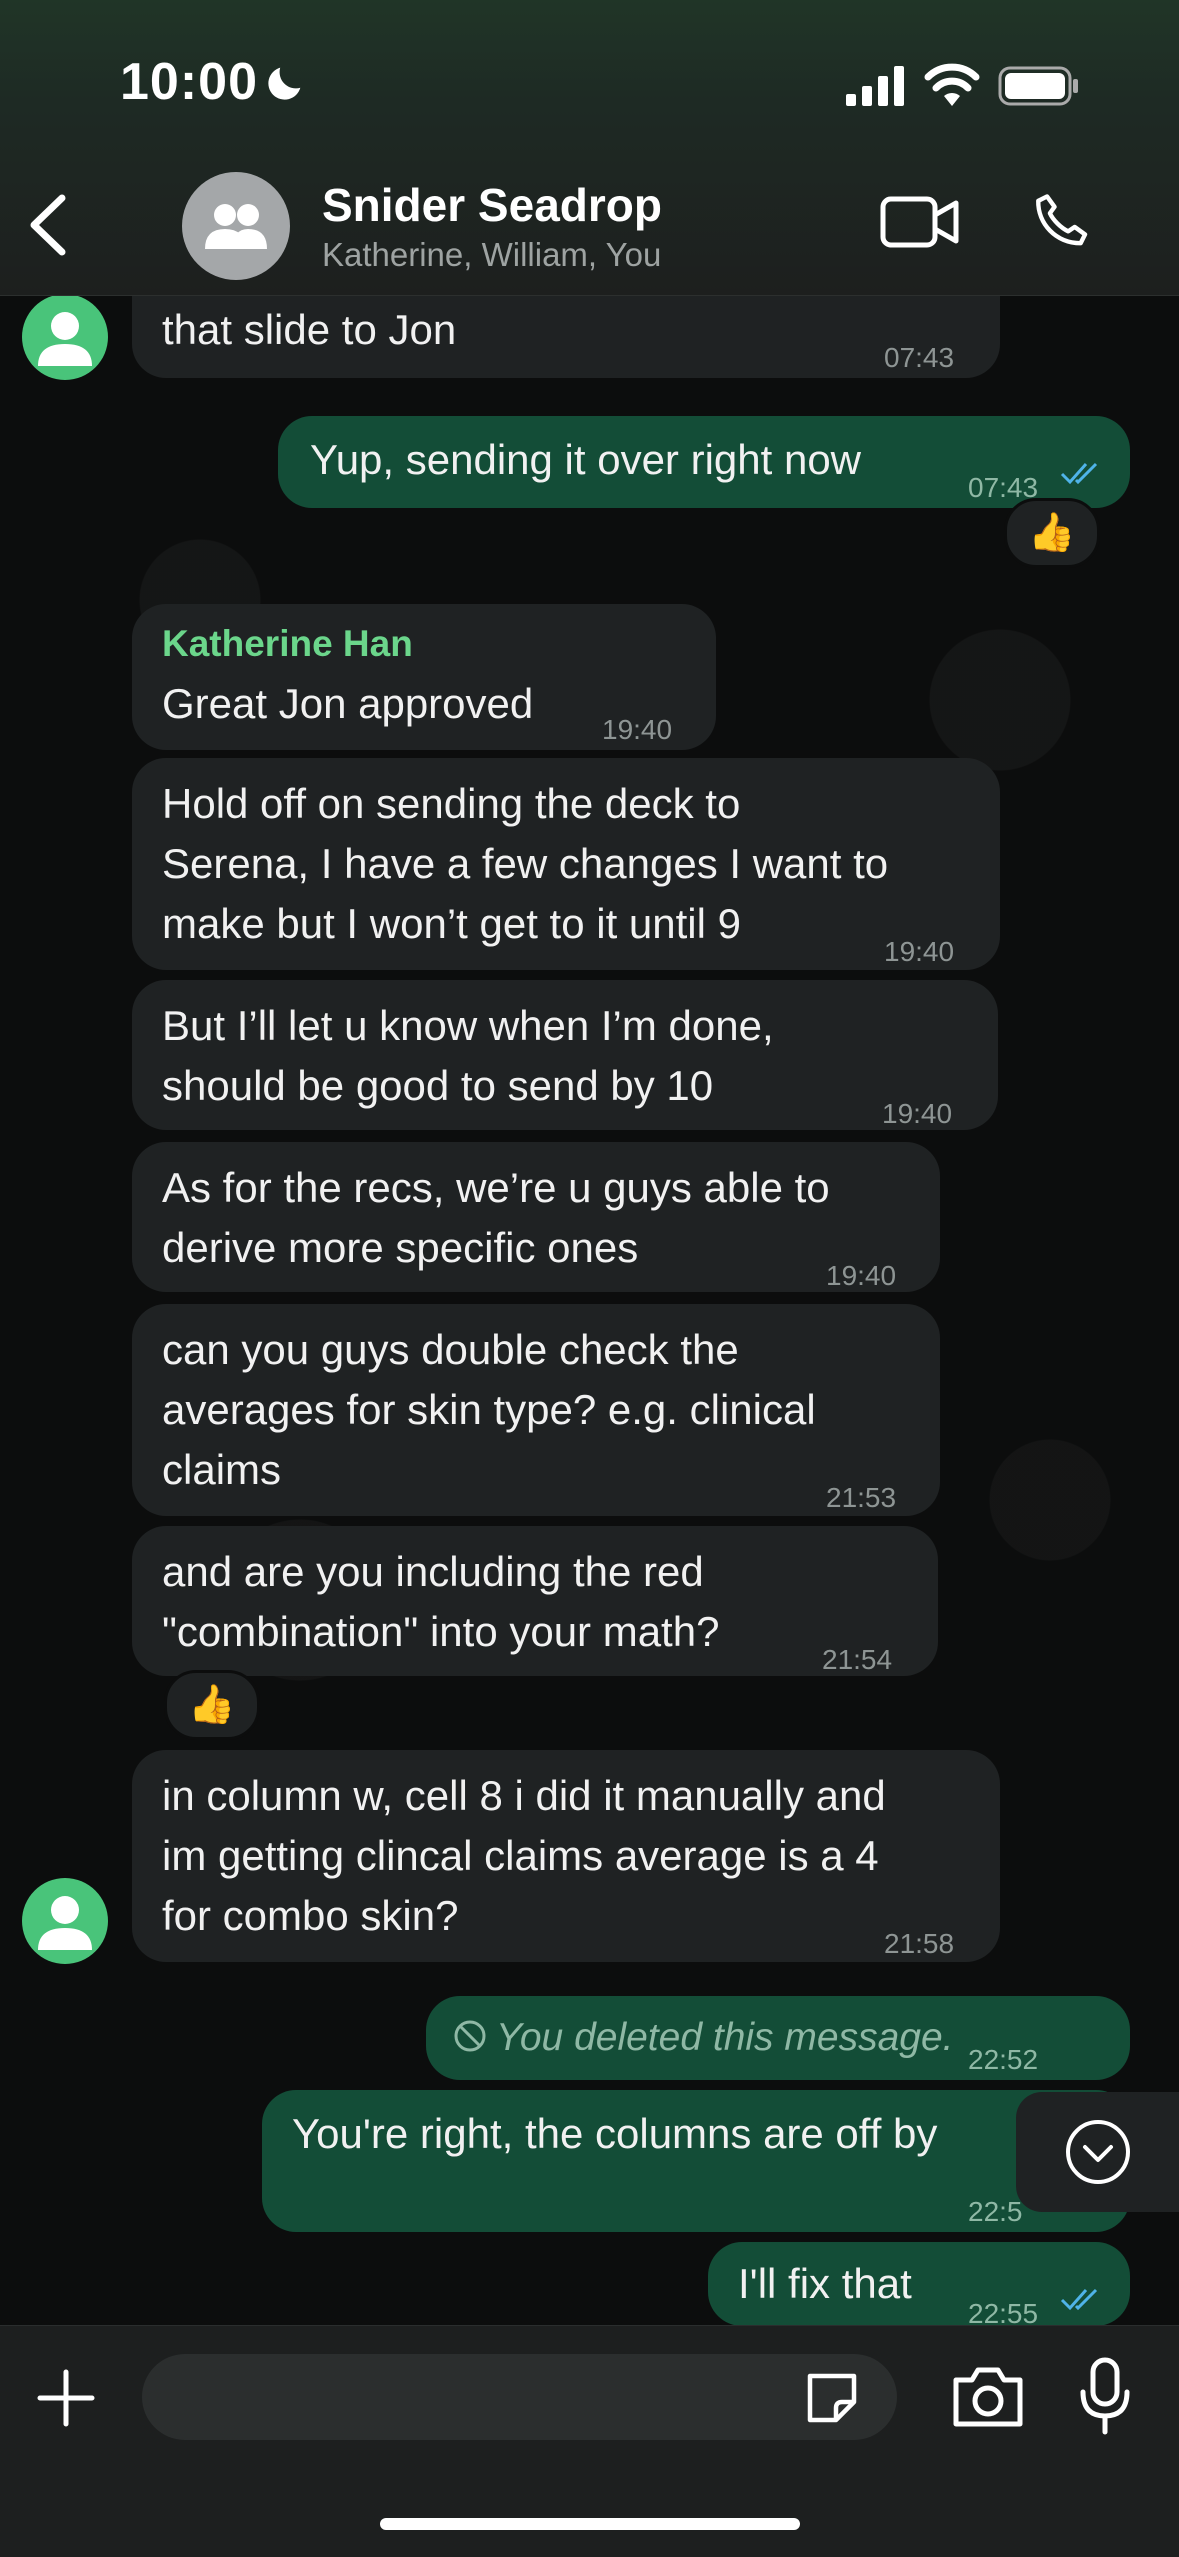 The image size is (1179, 2557). I want to click on message-bubble-outgoing: Yup, sending it over right now 07:43, so click(704, 462).